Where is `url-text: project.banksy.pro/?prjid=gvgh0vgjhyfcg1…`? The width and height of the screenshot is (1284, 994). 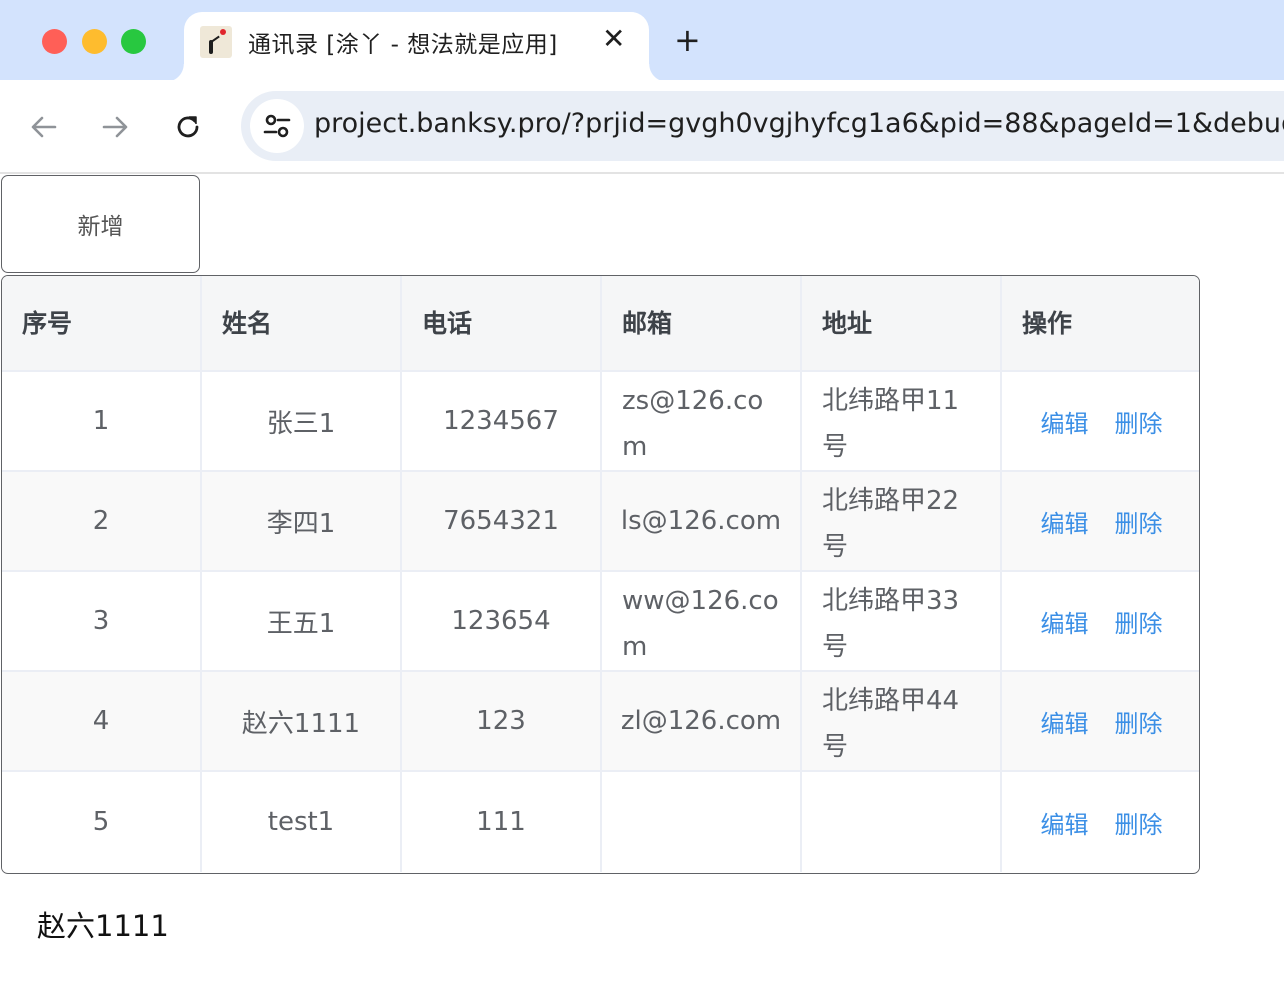 url-text: project.banksy.pro/?prjid=gvgh0vgjhyfcg1… is located at coordinates (799, 123).